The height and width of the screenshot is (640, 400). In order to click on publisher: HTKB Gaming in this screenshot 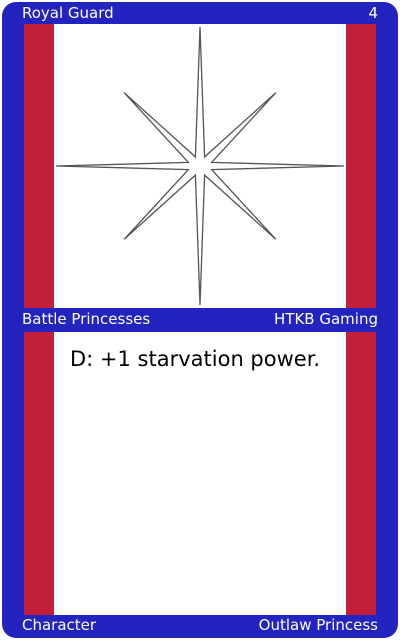, I will do `click(326, 319)`.